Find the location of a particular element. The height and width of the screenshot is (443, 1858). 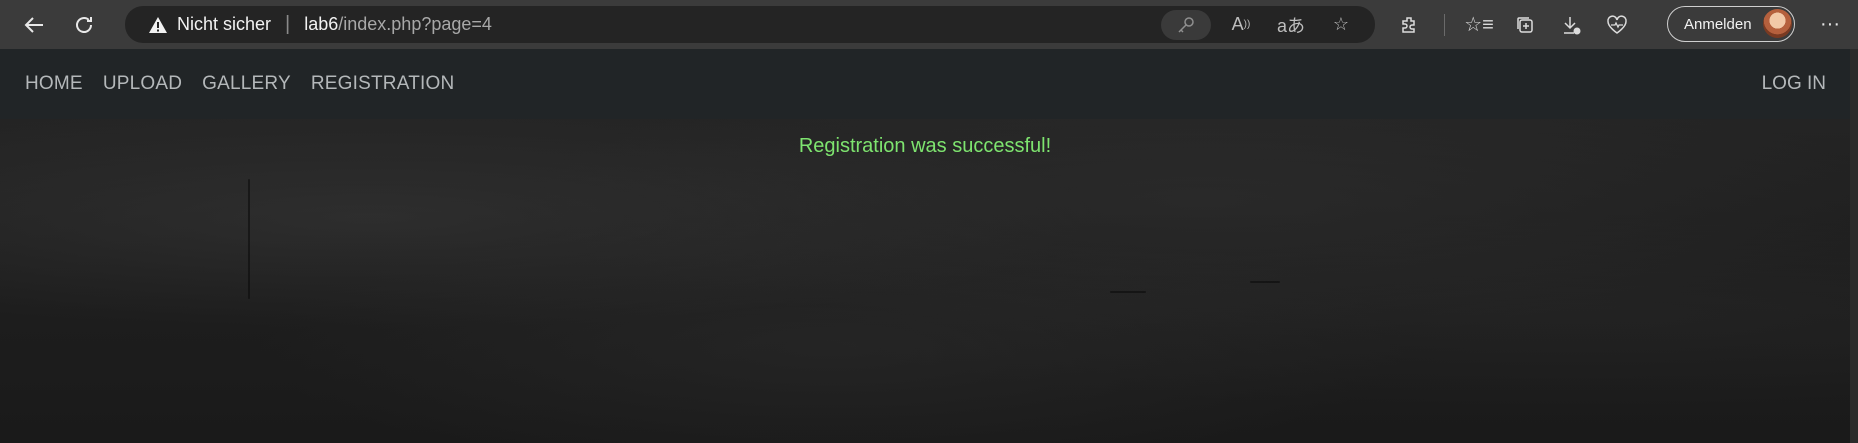

favorites-icon: ☆≡ is located at coordinates (1479, 25).